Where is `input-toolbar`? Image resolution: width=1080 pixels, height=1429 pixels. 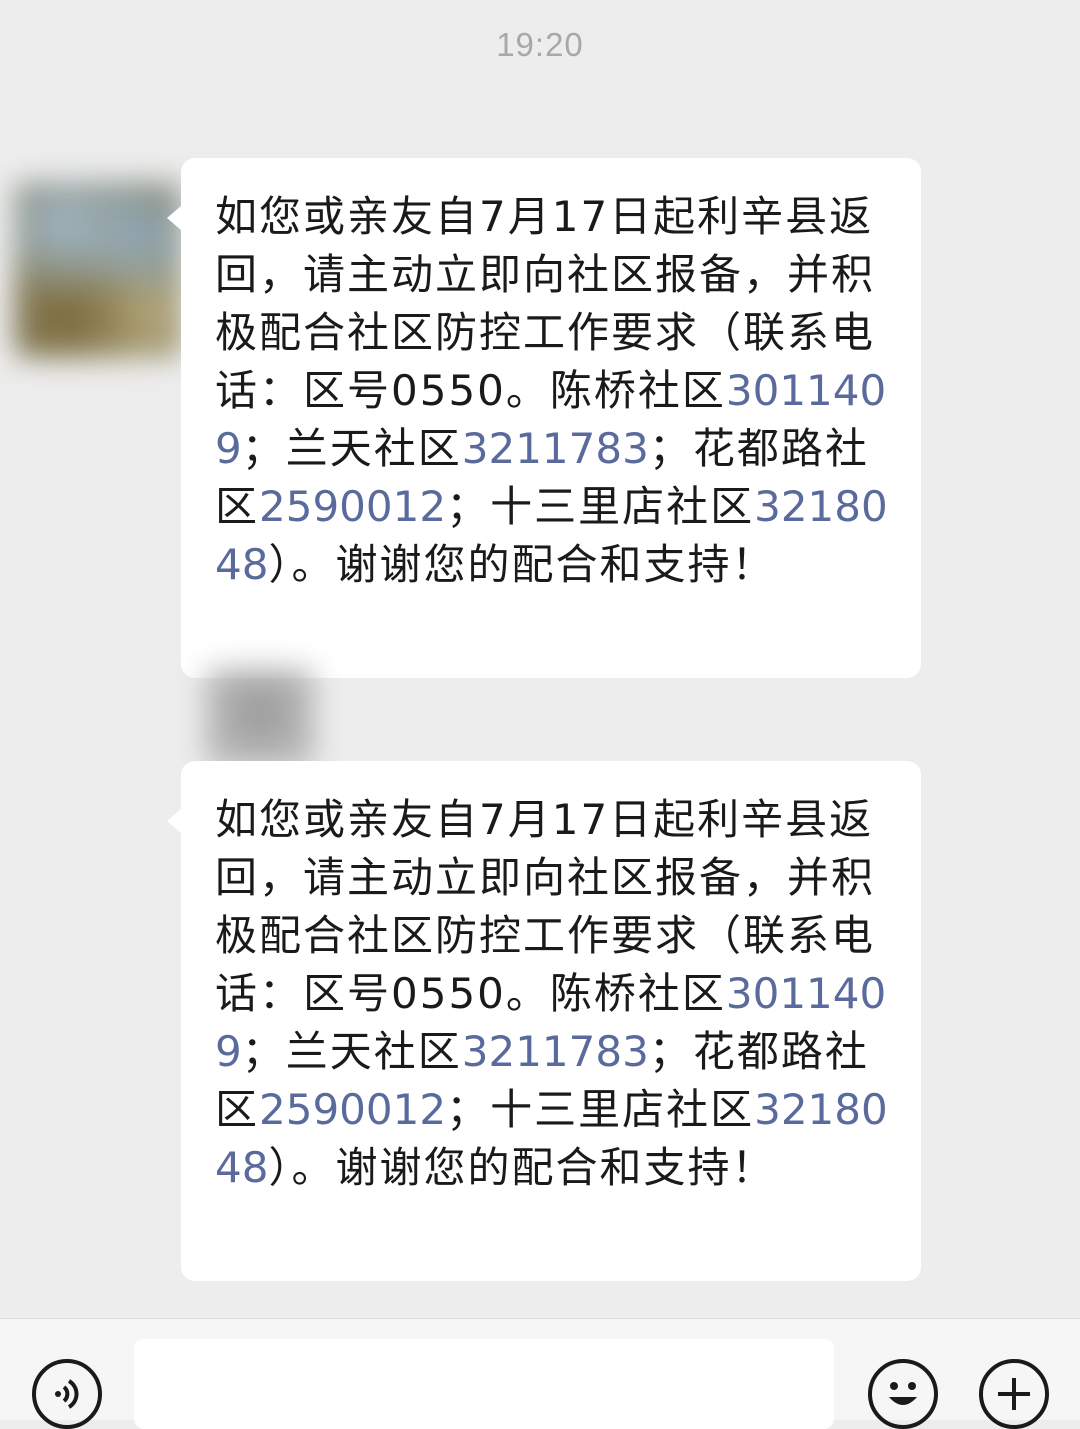 input-toolbar is located at coordinates (540, 1373).